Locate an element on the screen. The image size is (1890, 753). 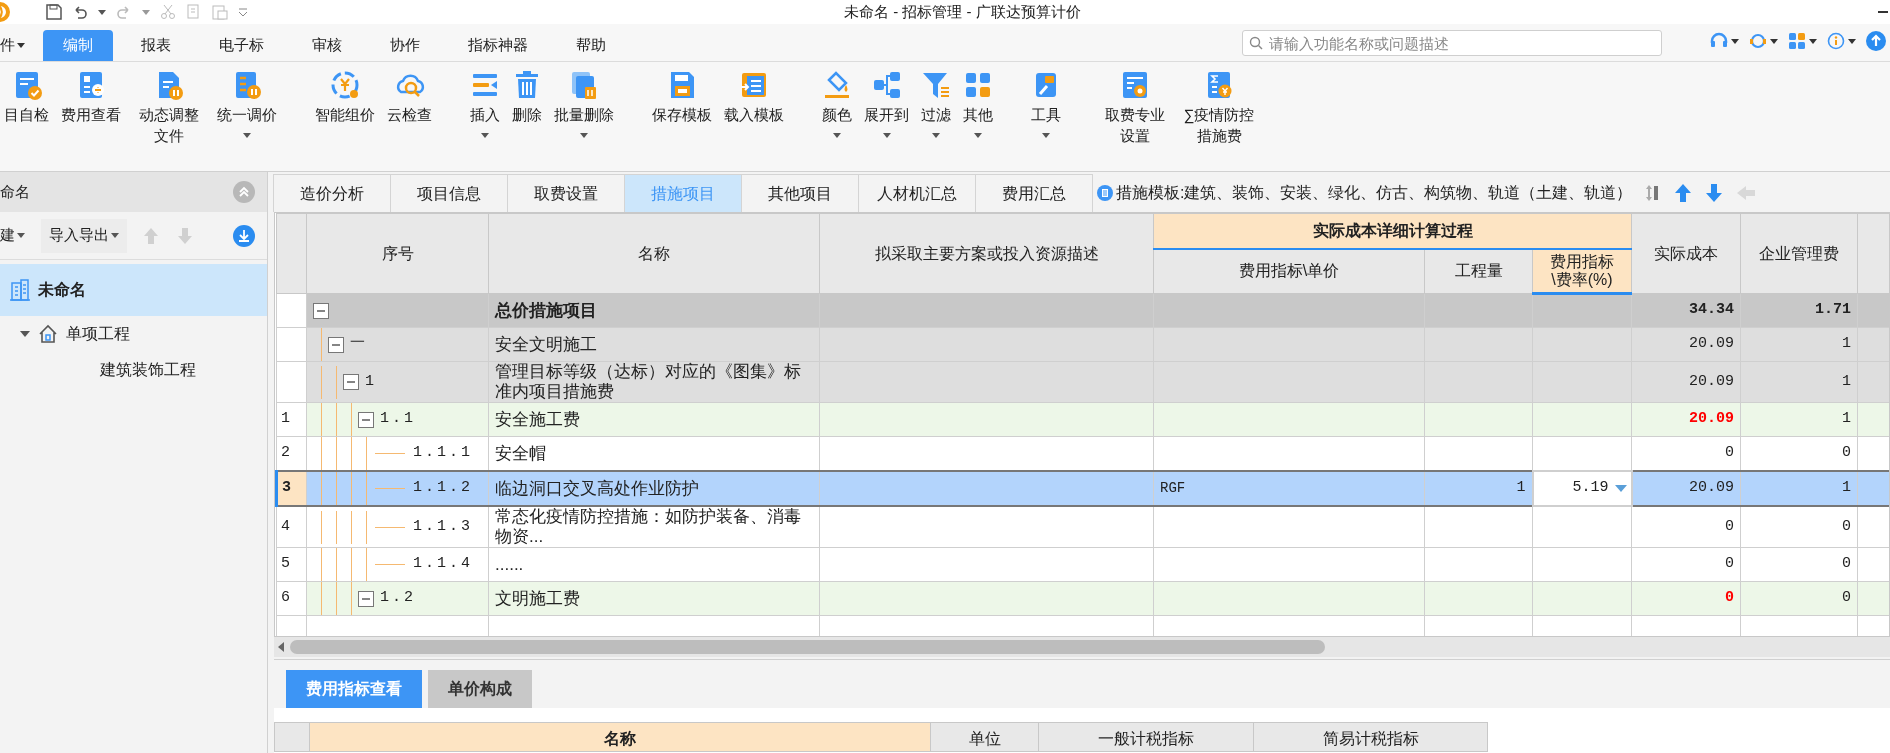
management-fee: 1 is located at coordinates (1847, 381).